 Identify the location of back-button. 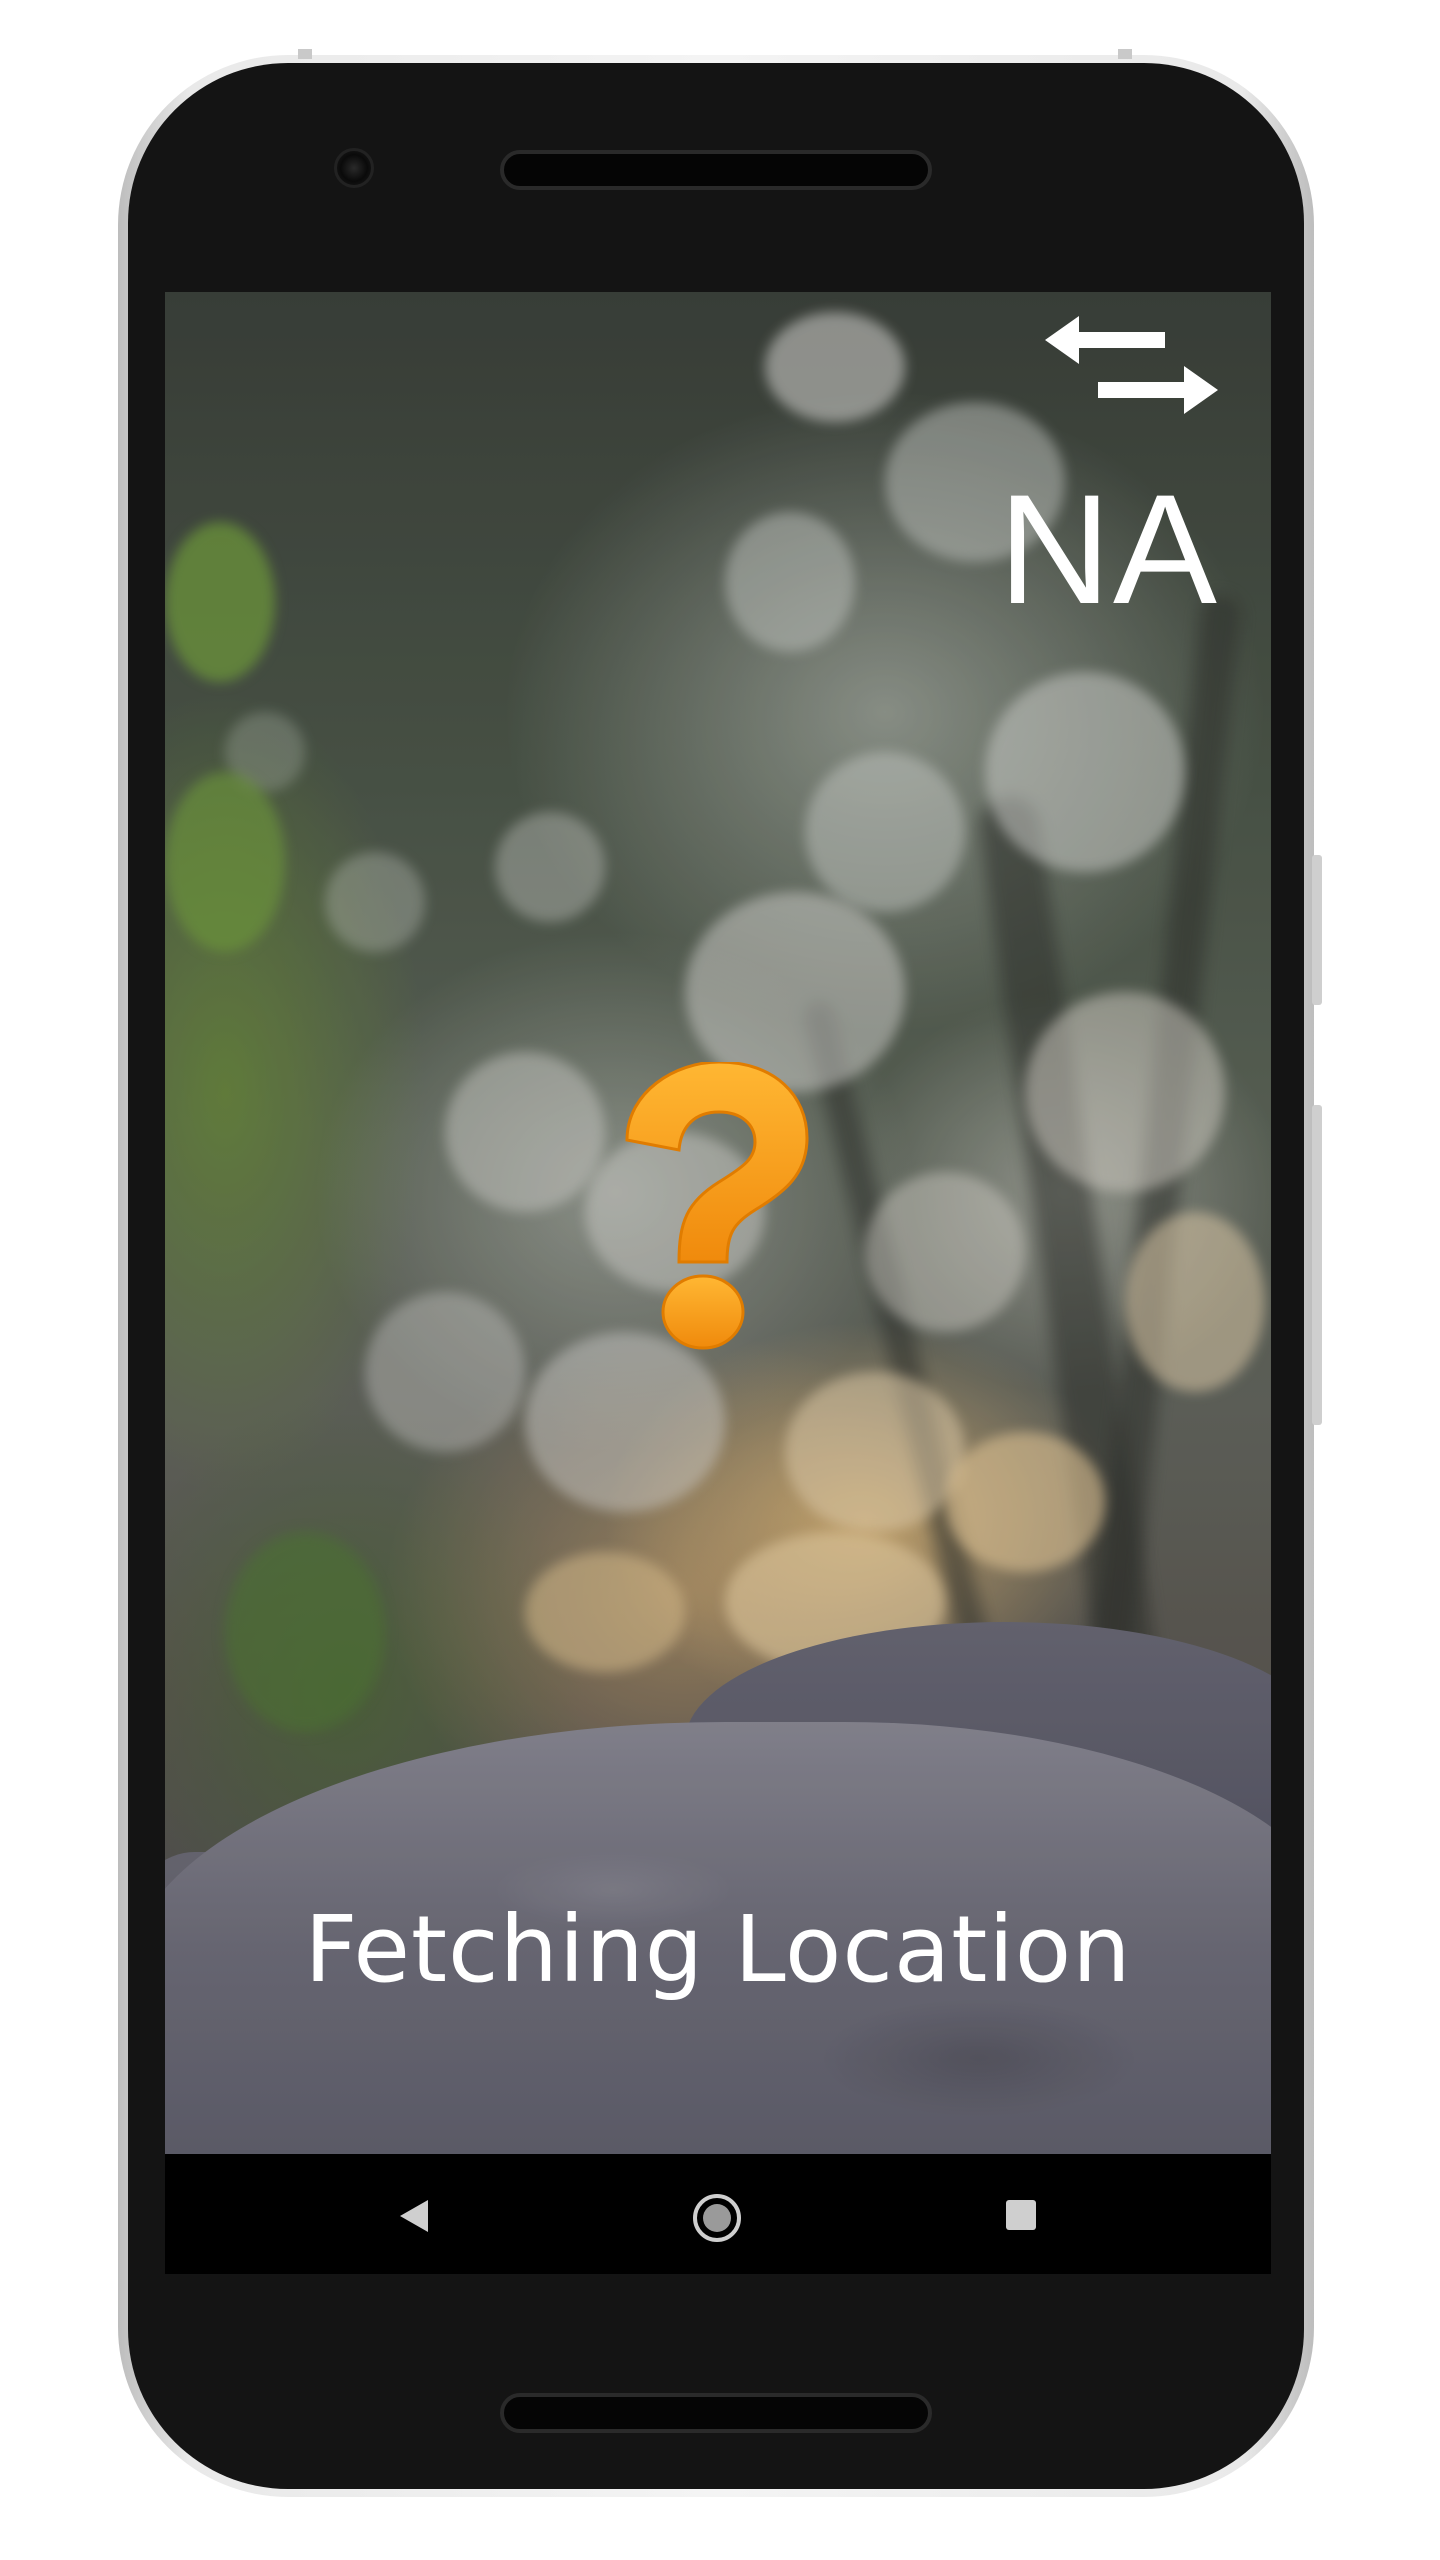
(414, 2216).